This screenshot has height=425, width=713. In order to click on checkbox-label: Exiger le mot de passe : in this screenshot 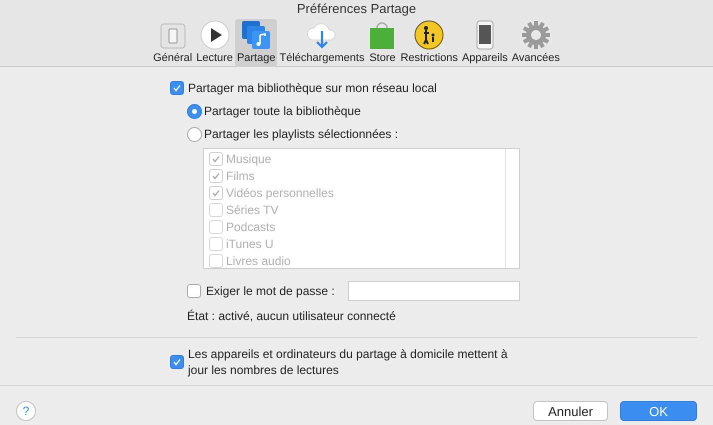, I will do `click(270, 291)`.